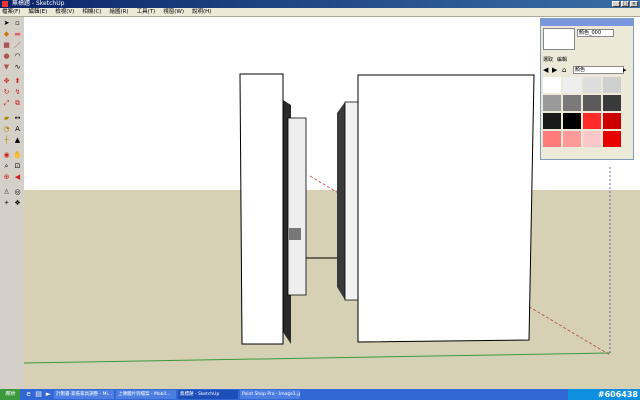  What do you see at coordinates (6, 103) in the screenshot?
I see `scale-tool-icon: ⤢` at bounding box center [6, 103].